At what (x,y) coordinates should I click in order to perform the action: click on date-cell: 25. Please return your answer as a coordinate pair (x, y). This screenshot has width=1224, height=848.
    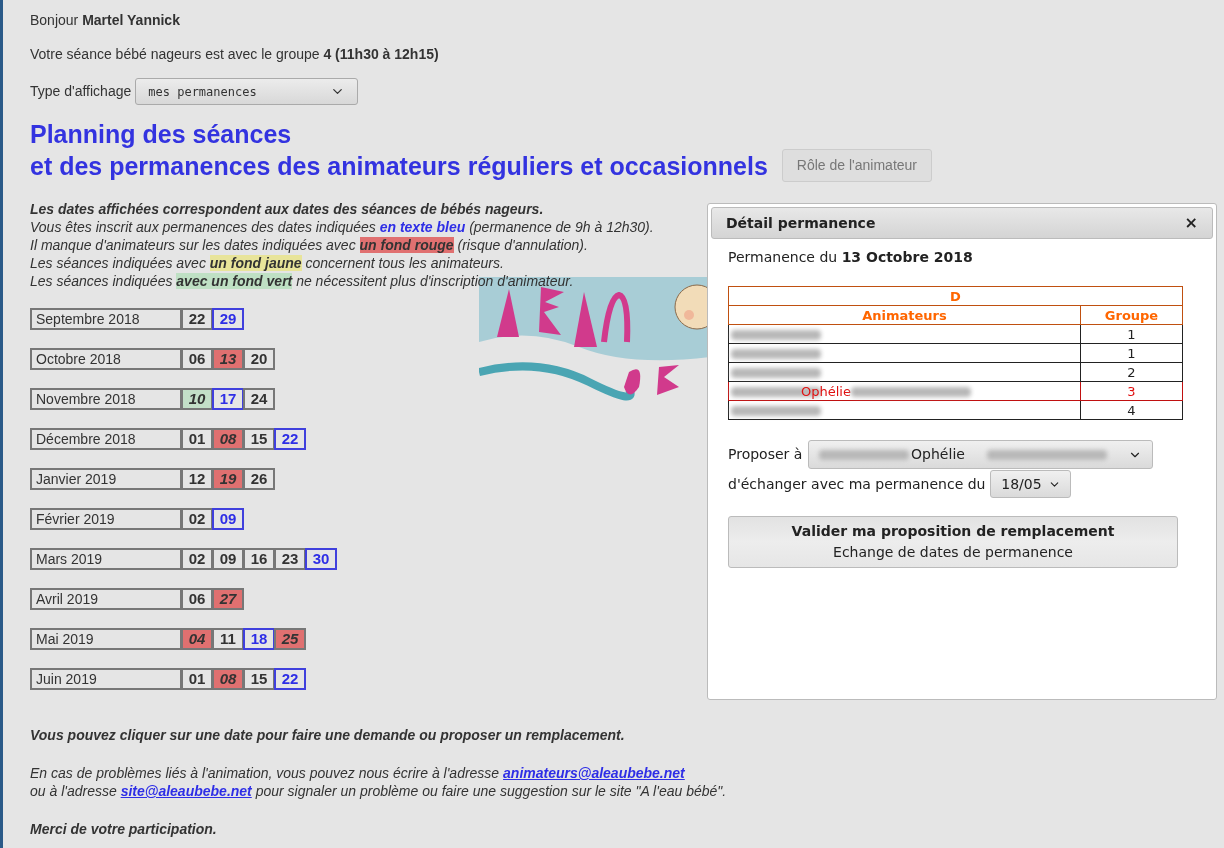
    Looking at the image, I should click on (290, 639).